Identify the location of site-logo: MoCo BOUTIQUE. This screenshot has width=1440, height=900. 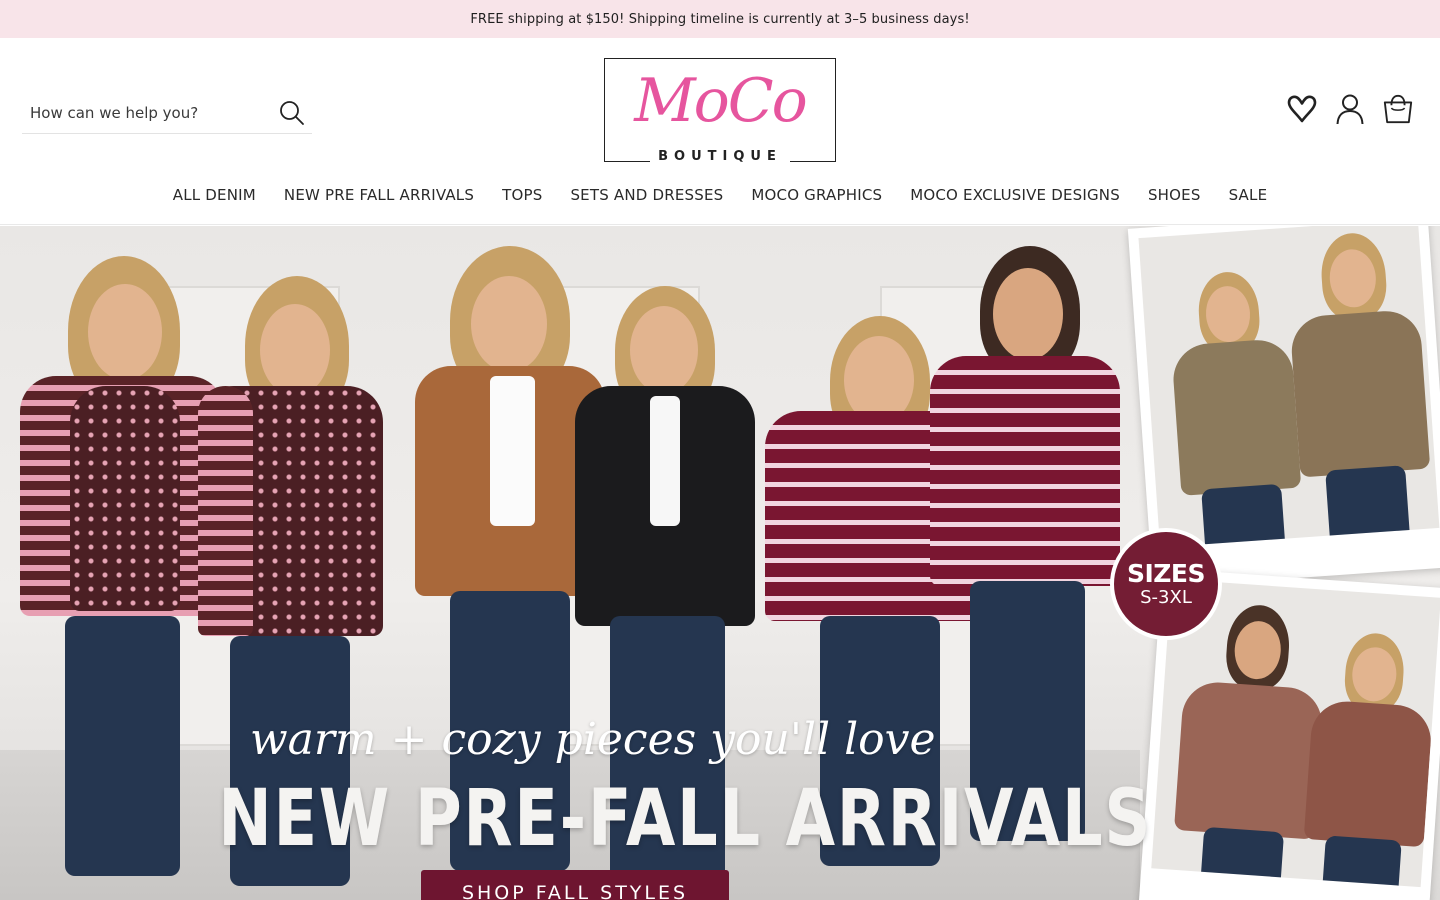
(720, 112).